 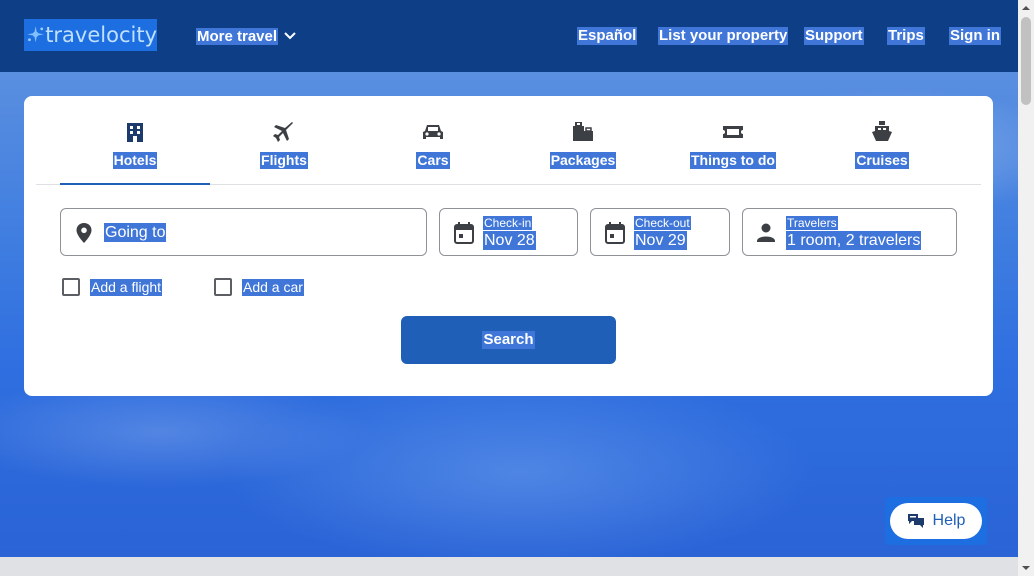 I want to click on more-travel-label: More travel, so click(x=237, y=36).